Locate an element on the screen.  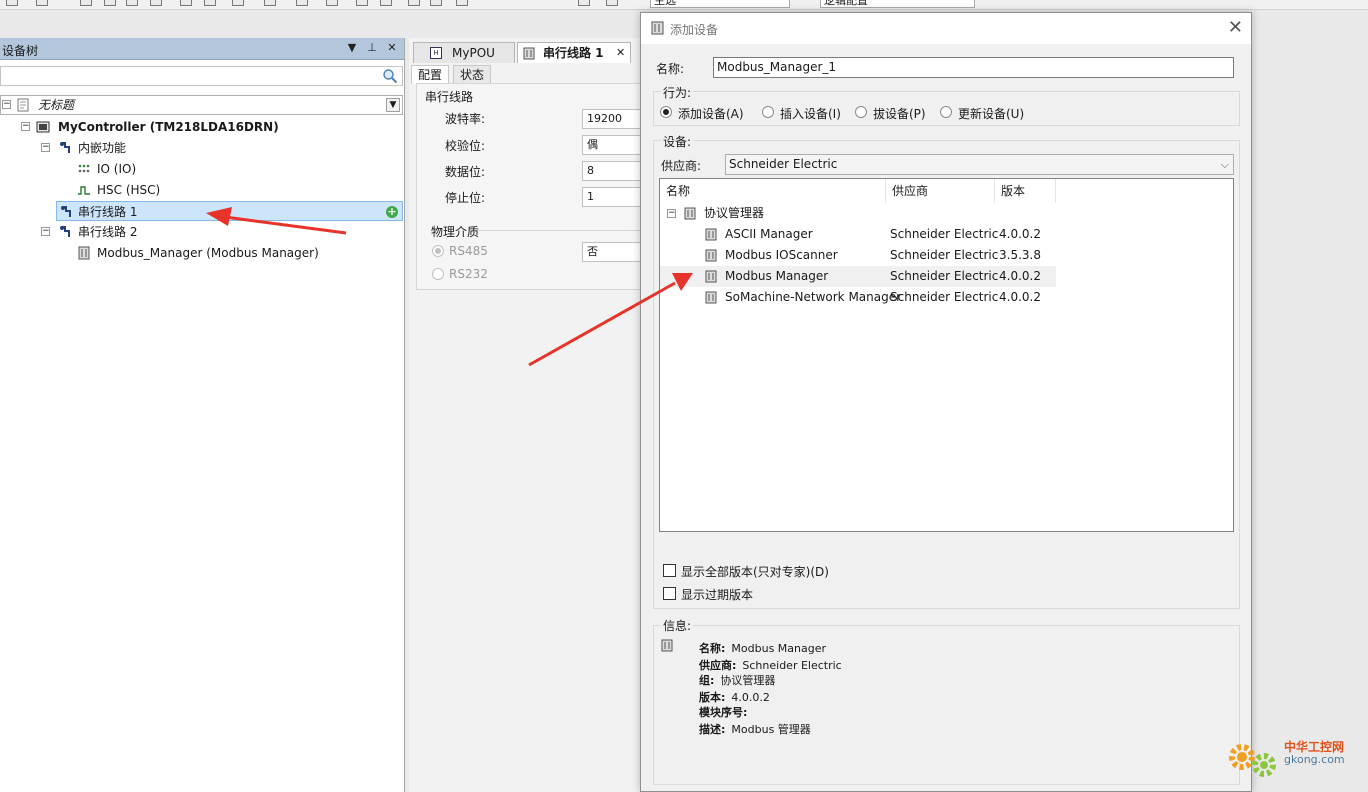
tree-node-label: HSC (HSC) is located at coordinates (129, 190).